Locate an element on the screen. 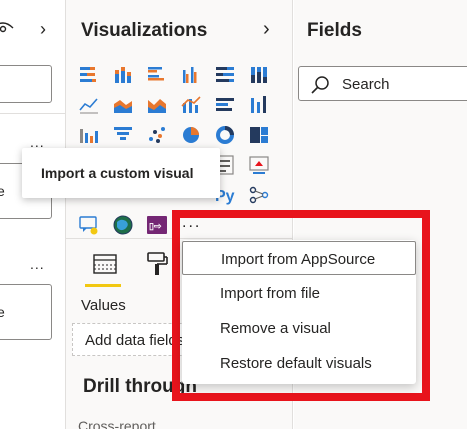 This screenshot has height=429, width=467. format-tab-icon is located at coordinates (157, 264).